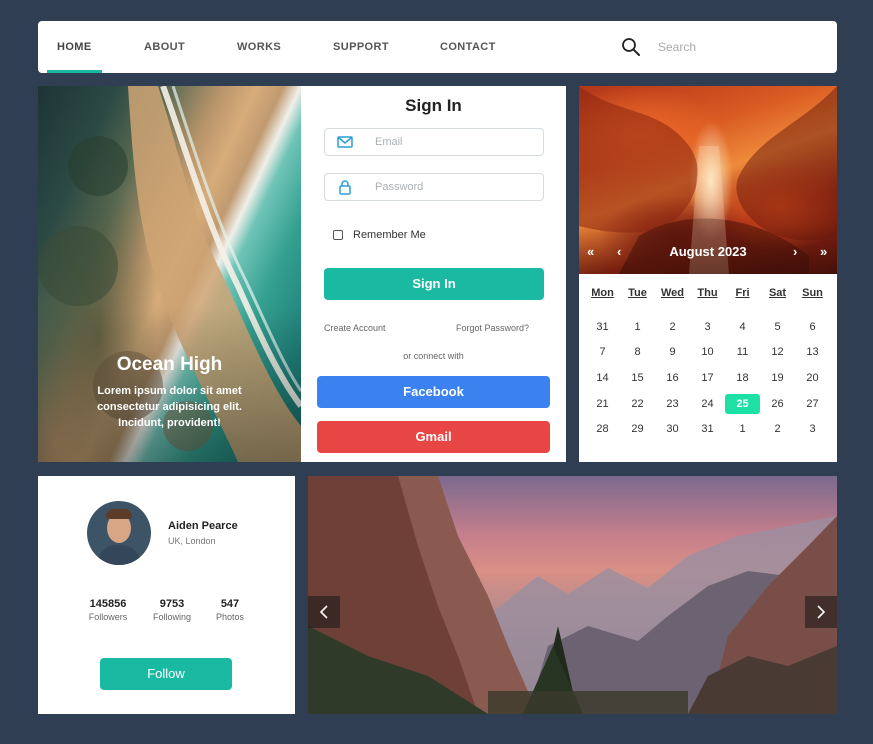 The image size is (873, 744). I want to click on weekday-label: Sun, so click(812, 293).